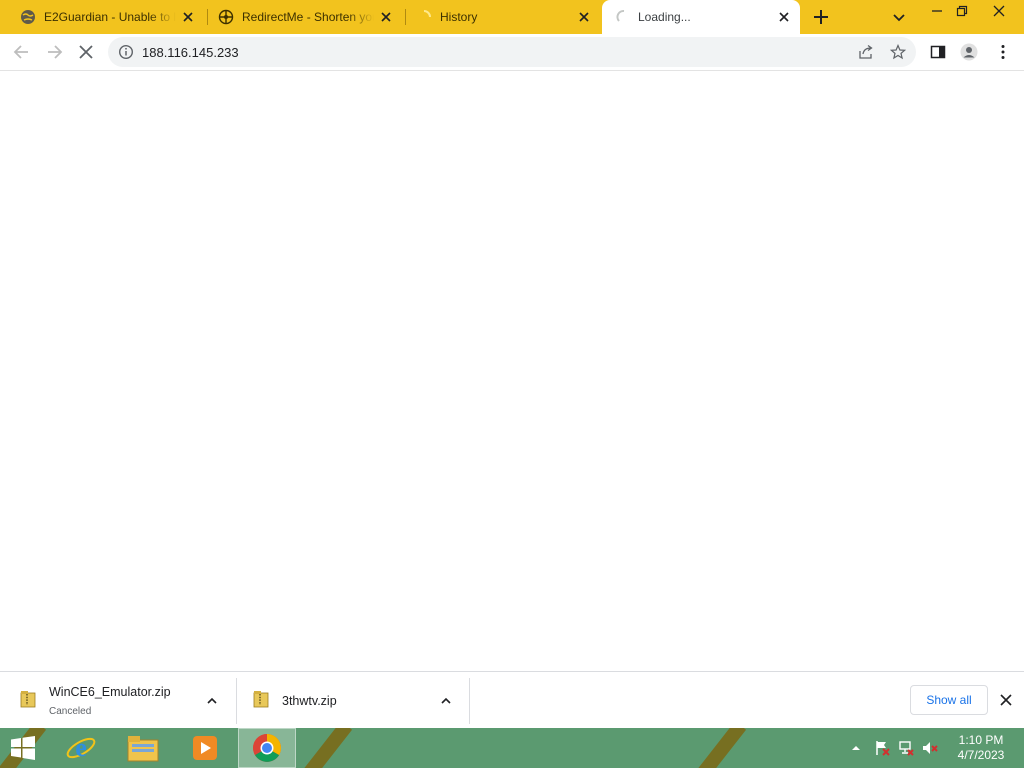  What do you see at coordinates (1006, 700) in the screenshot?
I see `close-shelf-icon` at bounding box center [1006, 700].